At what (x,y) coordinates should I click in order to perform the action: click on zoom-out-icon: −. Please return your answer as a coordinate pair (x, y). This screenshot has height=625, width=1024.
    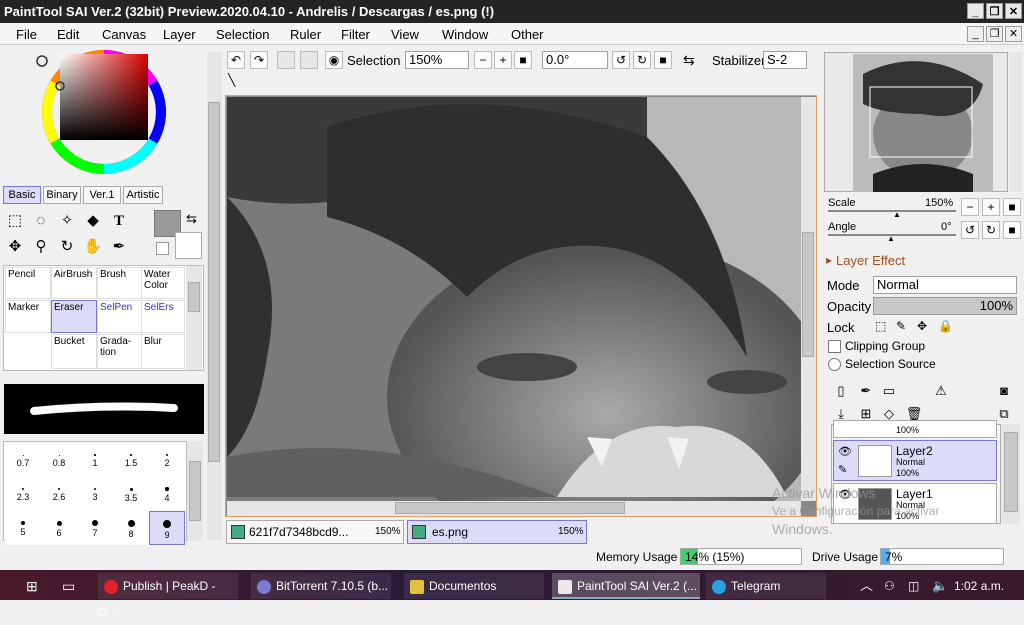
    Looking at the image, I should click on (483, 60).